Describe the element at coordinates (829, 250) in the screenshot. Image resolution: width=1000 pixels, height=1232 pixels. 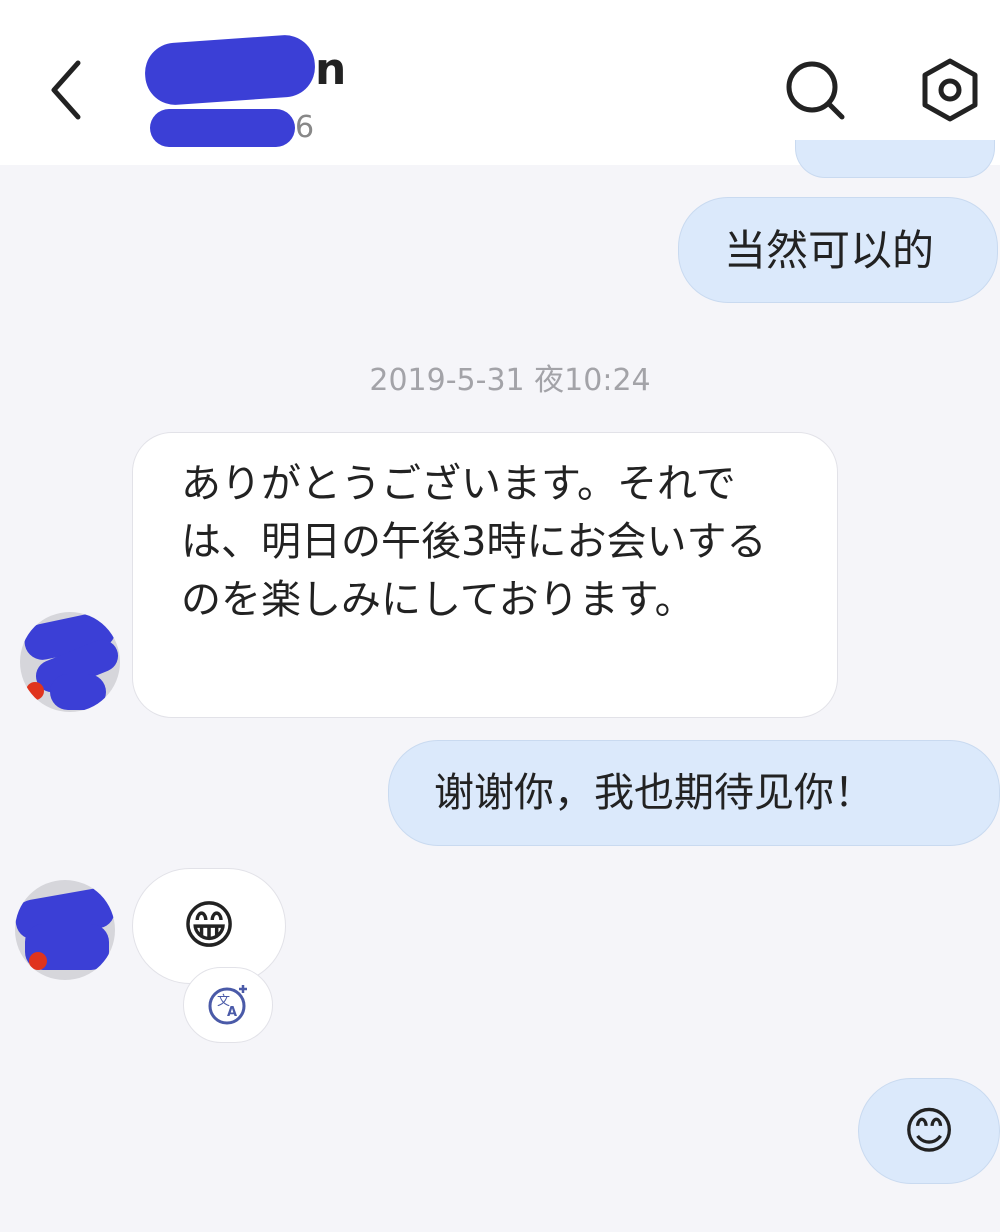
I see `message-text: 当然可以的` at that location.